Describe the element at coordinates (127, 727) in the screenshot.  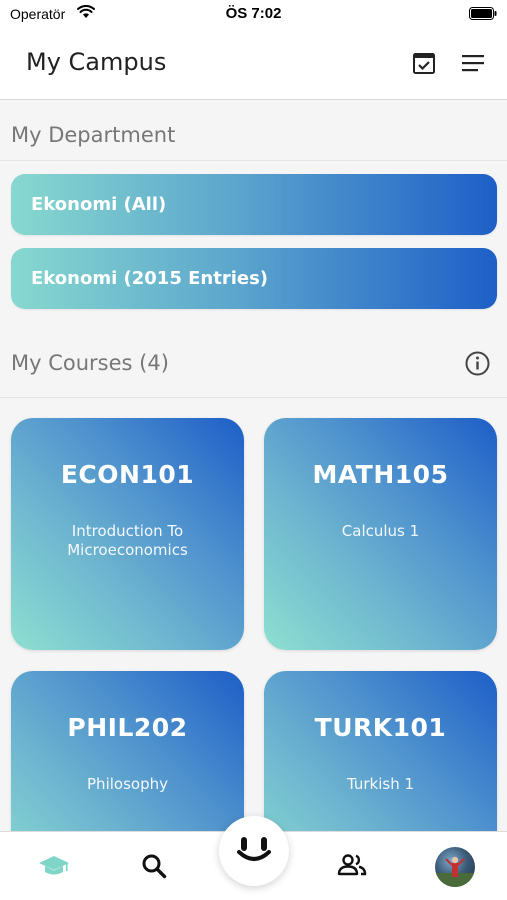
I see `course-code: PHIL202` at that location.